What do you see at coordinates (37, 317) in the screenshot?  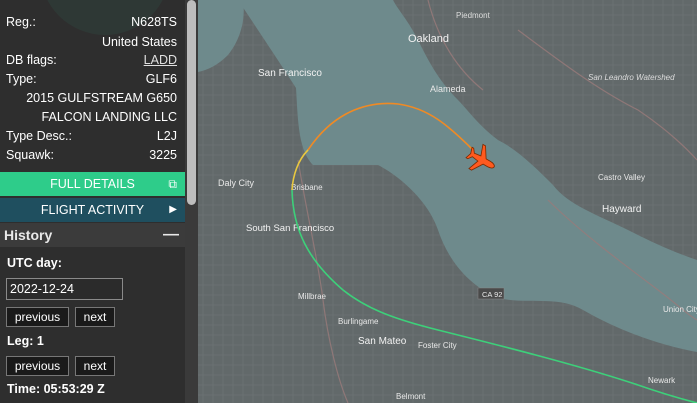 I see `day-previous-button: previous` at bounding box center [37, 317].